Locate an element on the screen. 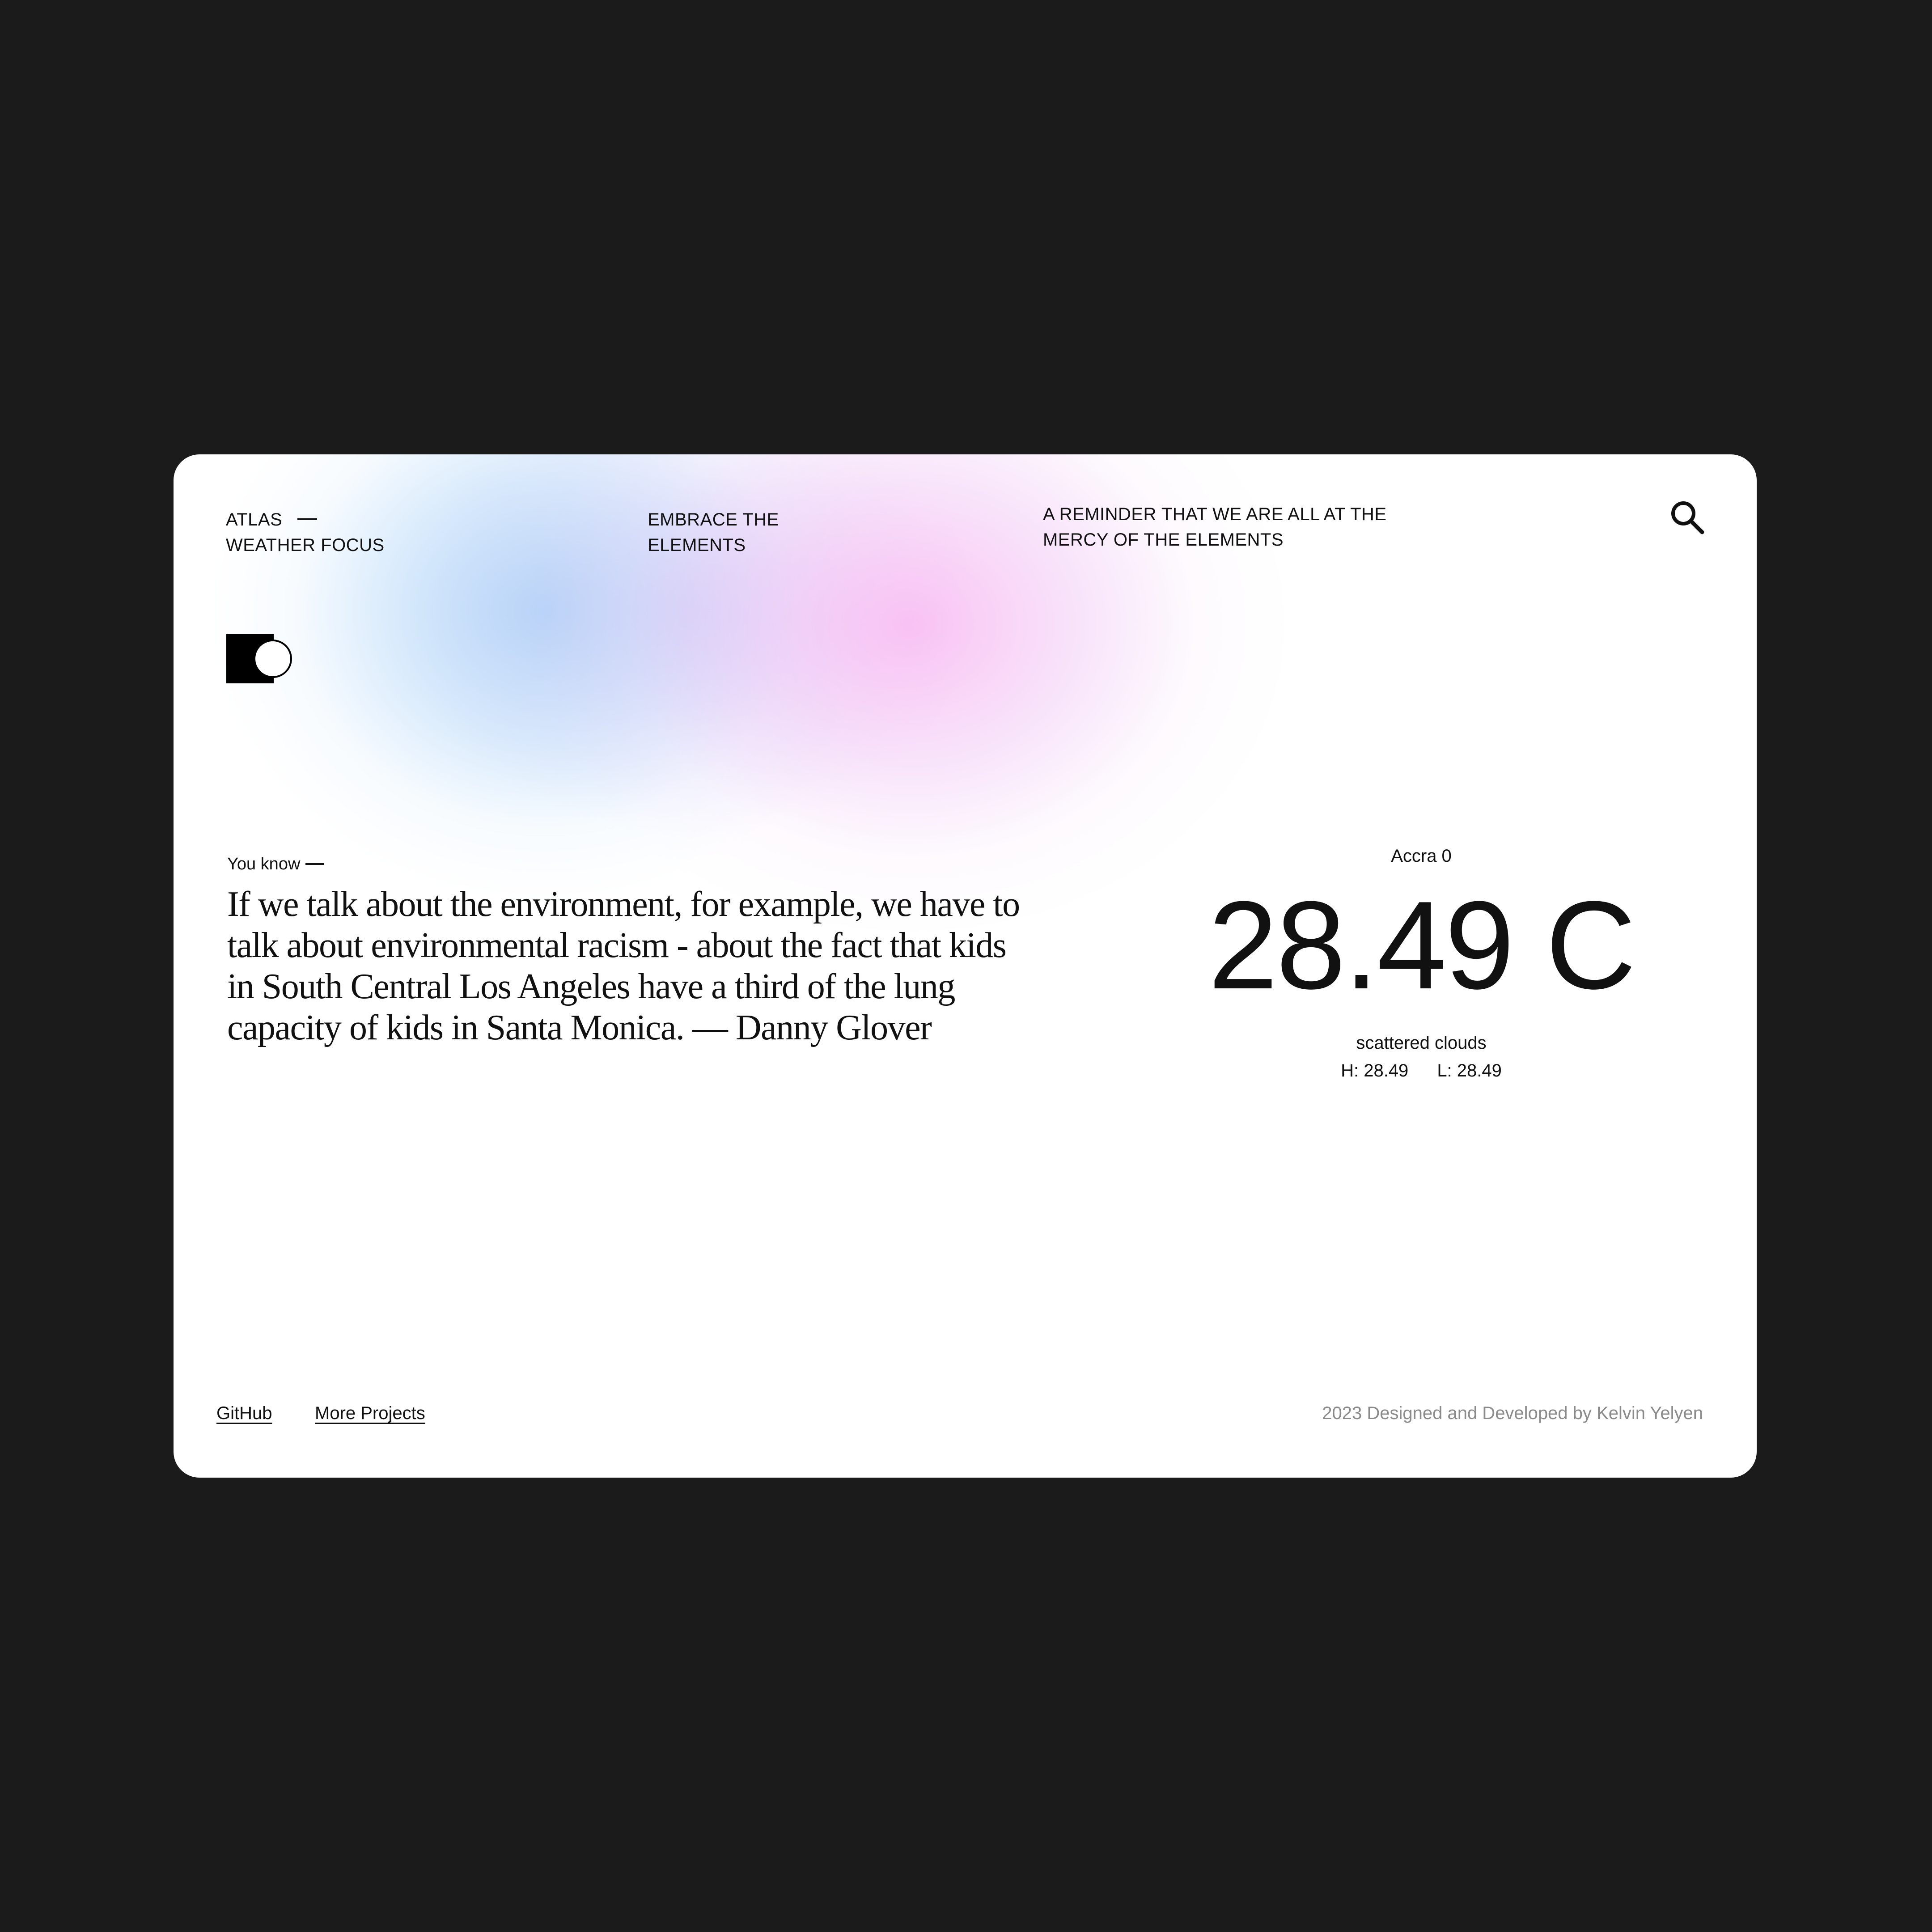  more-projects-link: More Projects is located at coordinates (370, 1413).